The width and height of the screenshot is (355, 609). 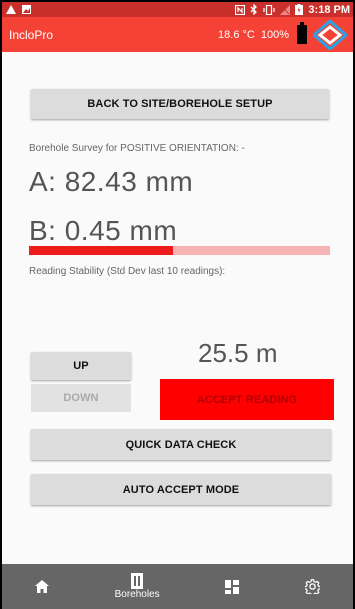 What do you see at coordinates (179, 250) in the screenshot?
I see `stability-bar` at bounding box center [179, 250].